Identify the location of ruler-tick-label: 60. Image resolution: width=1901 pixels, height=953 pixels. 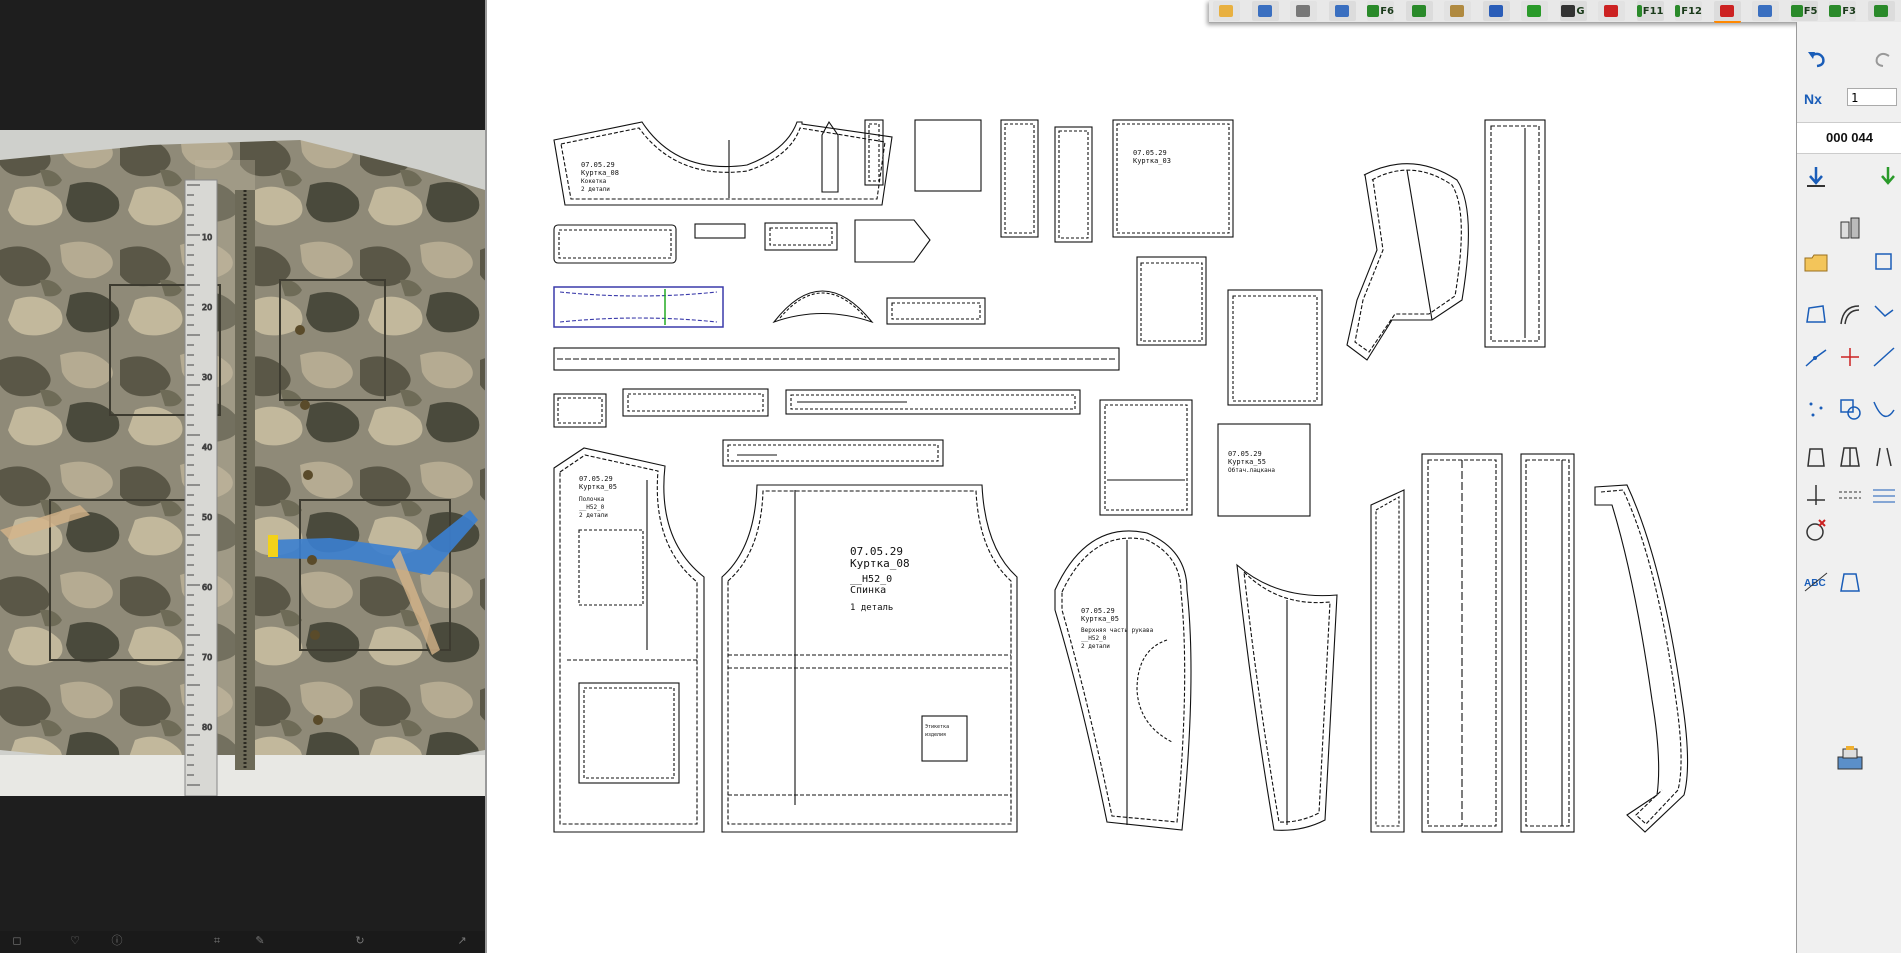
(207, 587).